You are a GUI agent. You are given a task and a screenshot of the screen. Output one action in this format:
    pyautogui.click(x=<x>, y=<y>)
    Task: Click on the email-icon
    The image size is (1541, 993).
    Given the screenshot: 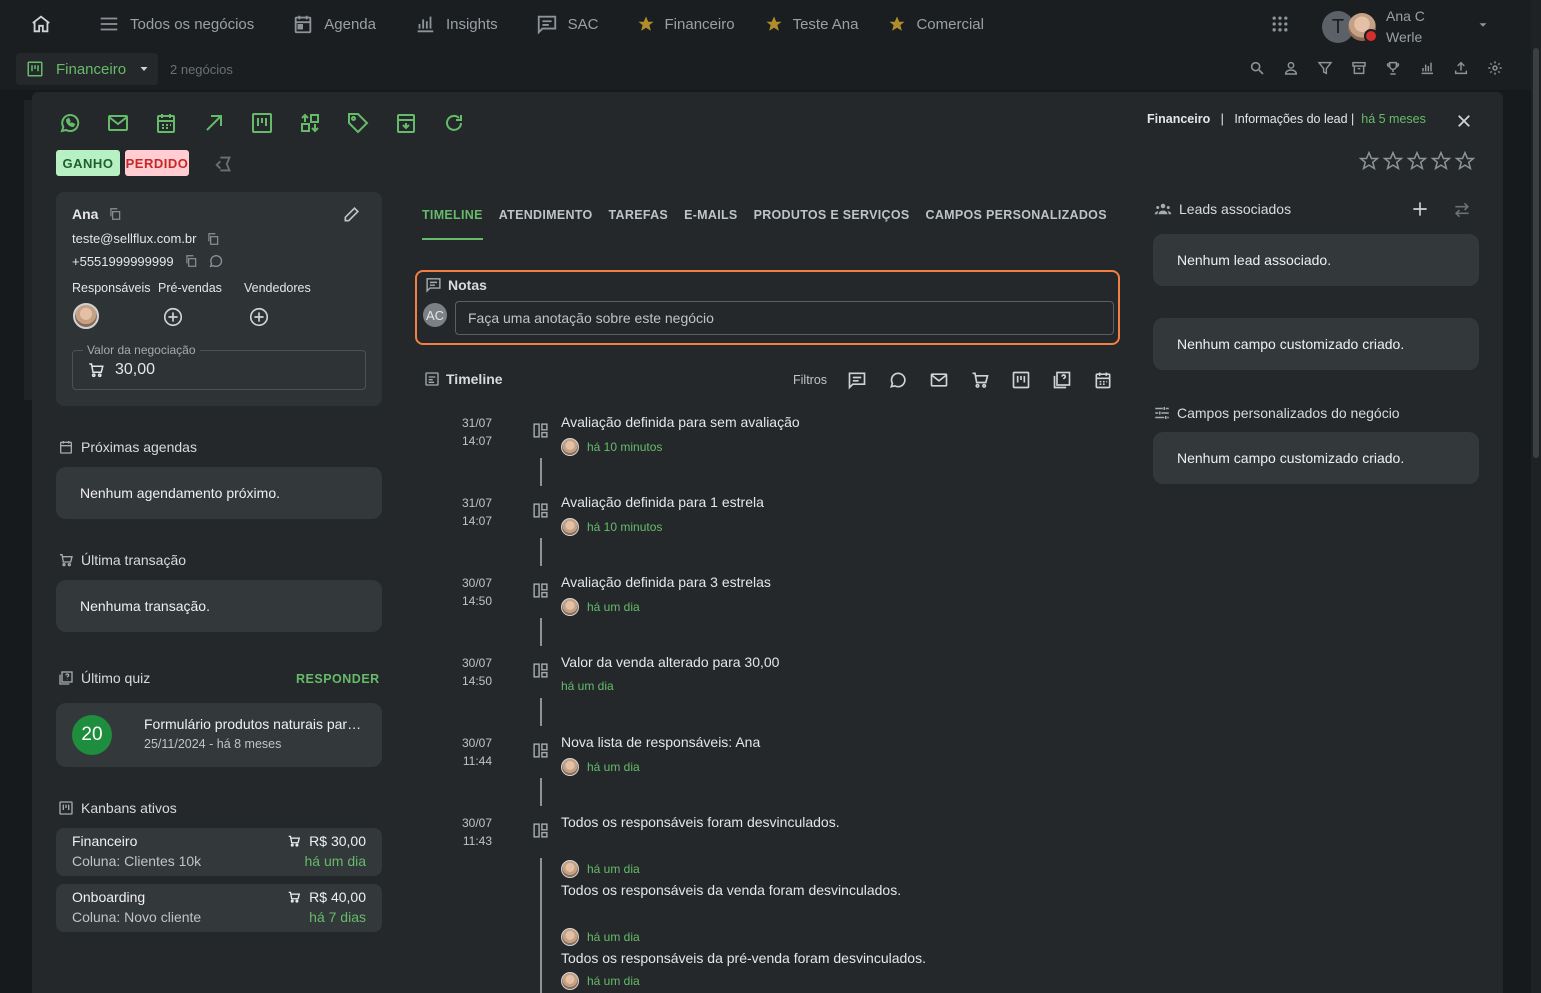 What is the action you would take?
    pyautogui.click(x=118, y=123)
    